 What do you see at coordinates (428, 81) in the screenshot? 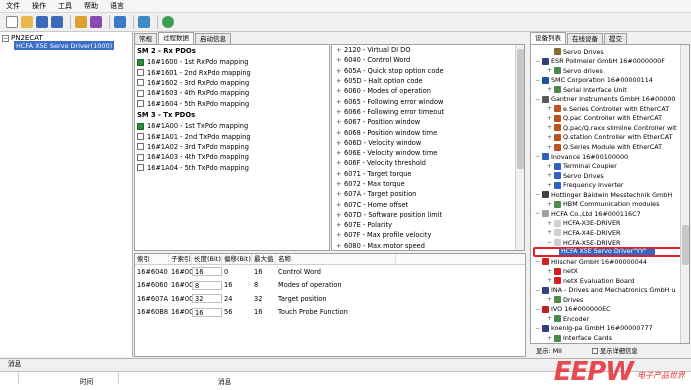
I see `object-row: +605D - Halt option code` at bounding box center [428, 81].